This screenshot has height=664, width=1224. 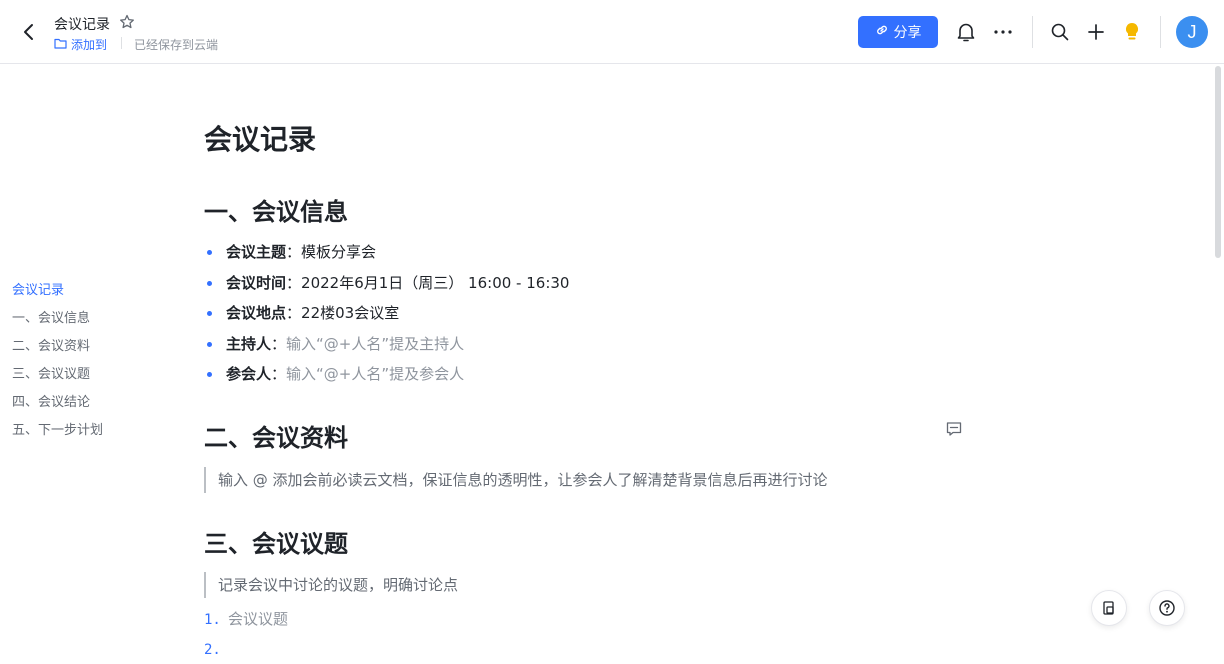 I want to click on item-label: 会议主题, so click(x=256, y=252).